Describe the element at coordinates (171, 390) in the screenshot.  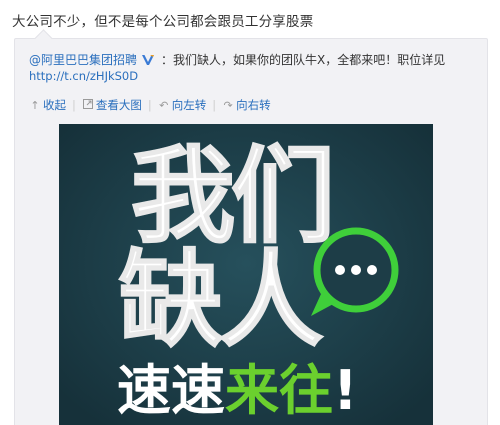
I see `poster-line-3-white: 速速` at that location.